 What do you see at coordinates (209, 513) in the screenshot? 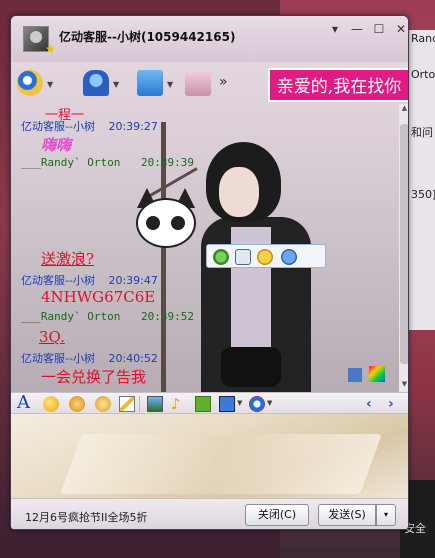
I see `bottom-bar: 12月6号疯抢节II全场5折 关闭(C) 发送(S) ▾` at bounding box center [209, 513].